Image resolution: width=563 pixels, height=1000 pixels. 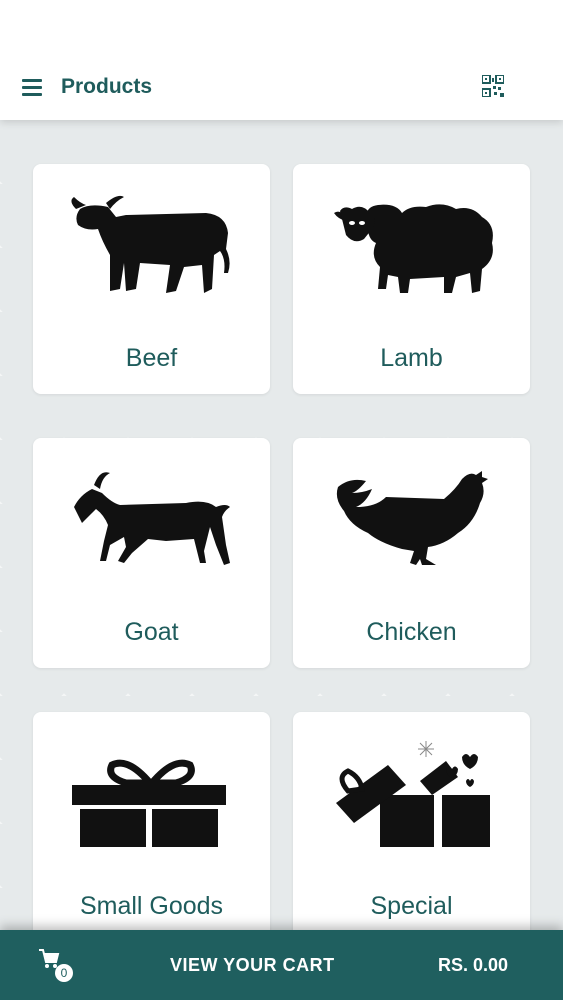 I want to click on product-card-special: Special, so click(x=411, y=827).